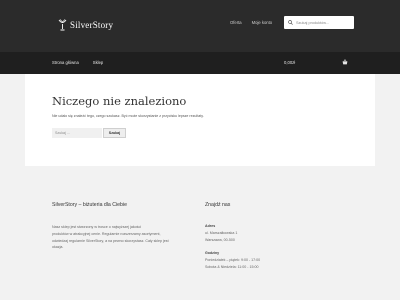 The width and height of the screenshot is (400, 300). I want to click on top-links: Oferta Moje konto, so click(251, 22).